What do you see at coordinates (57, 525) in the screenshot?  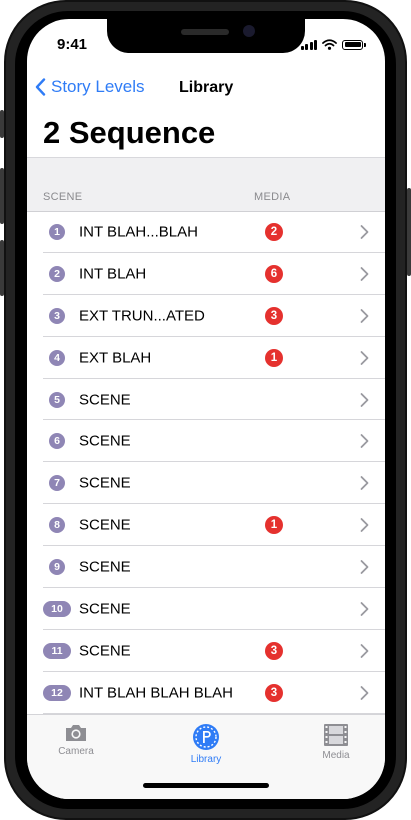 I see `scene-number-badge: 8` at bounding box center [57, 525].